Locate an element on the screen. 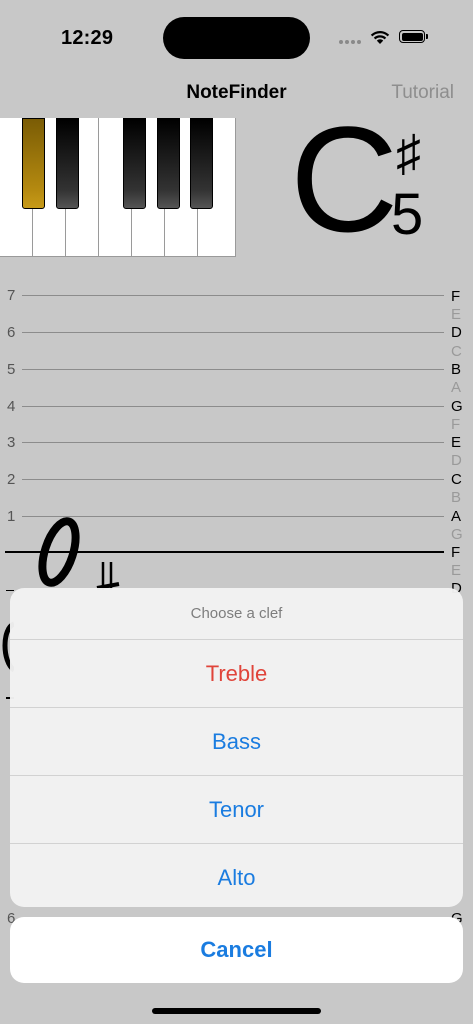 Image resolution: width=473 pixels, height=1024 pixels. battery-icon is located at coordinates (413, 36).